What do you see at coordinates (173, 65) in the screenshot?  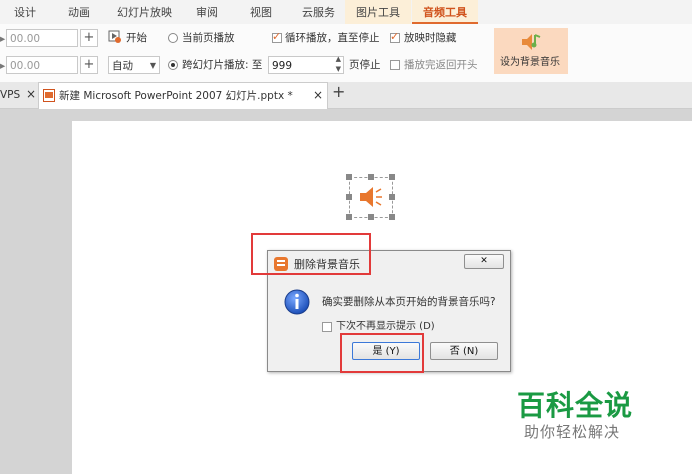 I see `cross-slide-radio` at bounding box center [173, 65].